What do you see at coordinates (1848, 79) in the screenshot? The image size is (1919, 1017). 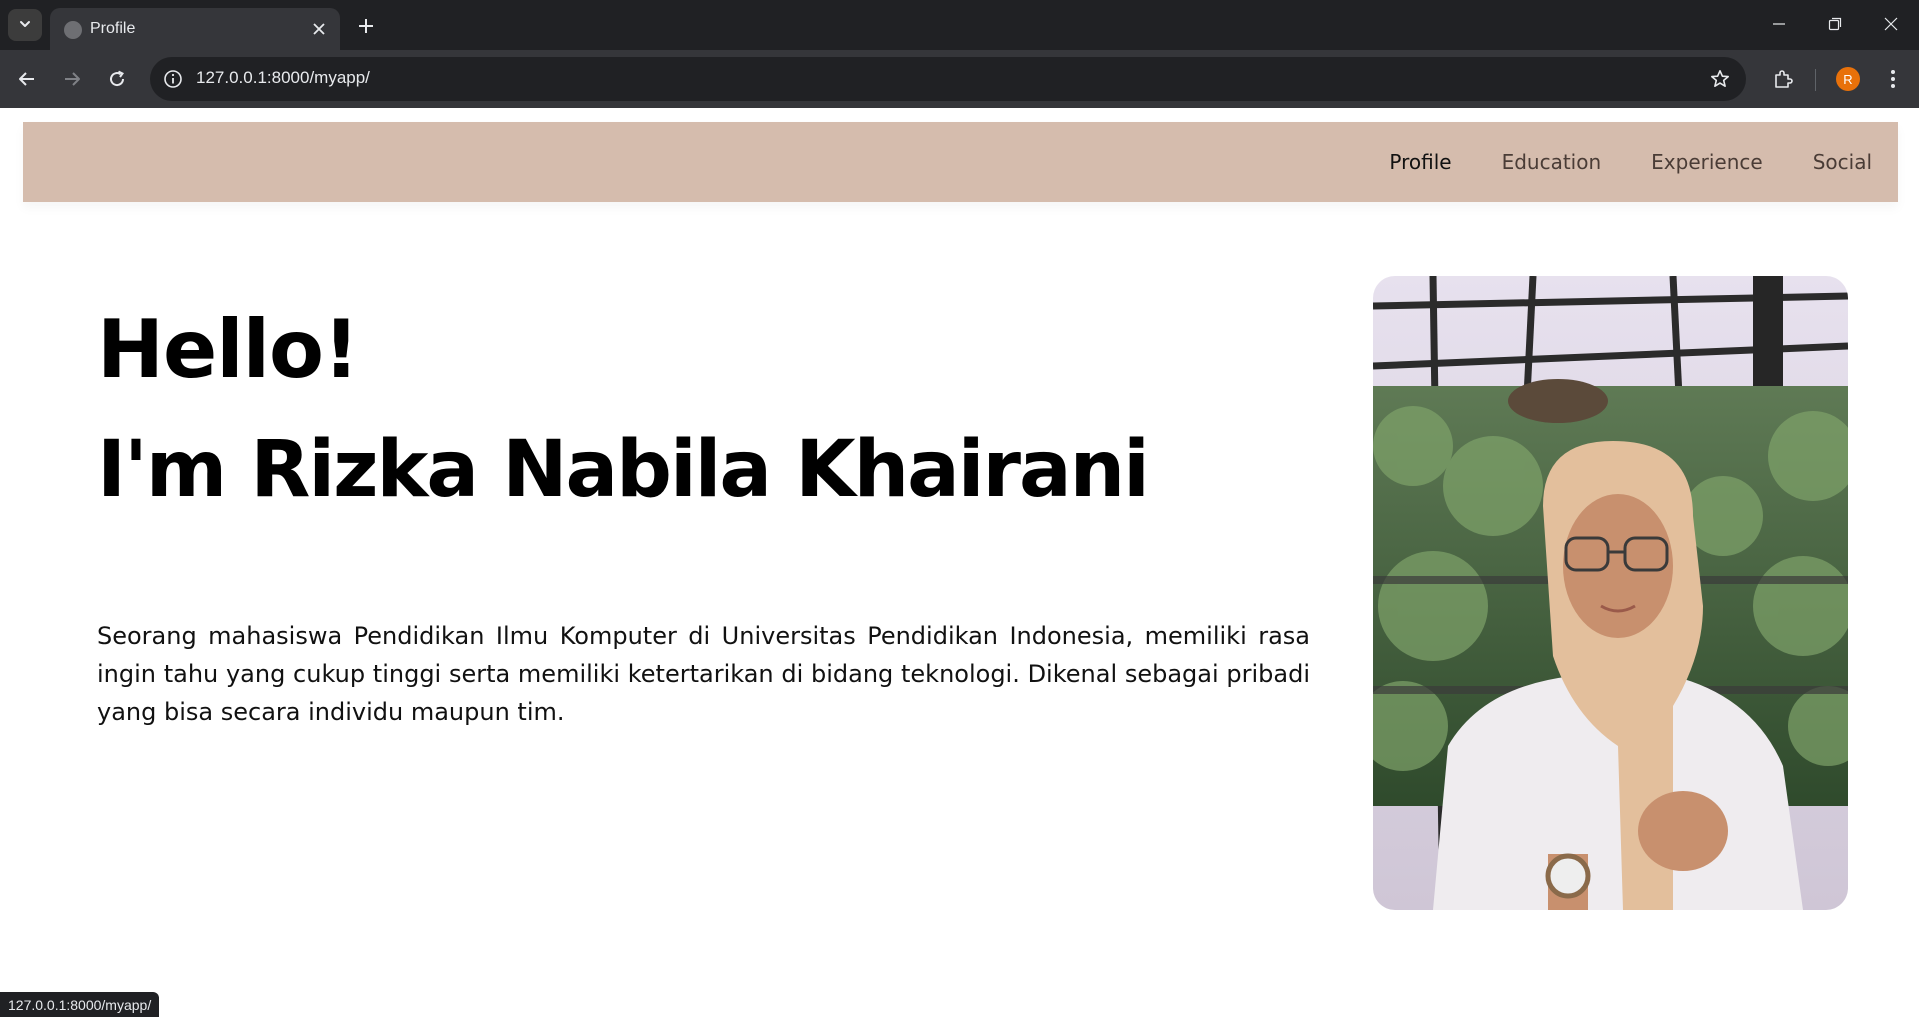 I see `profile-avatar: R` at bounding box center [1848, 79].